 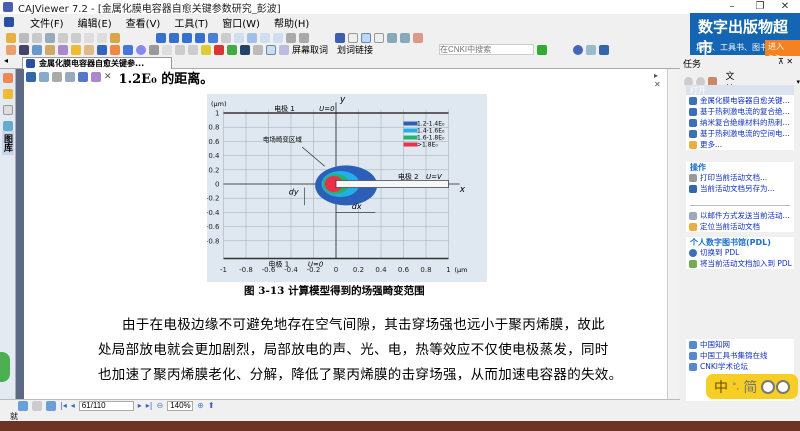 I want to click on menu-file: 文件(F), so click(x=47, y=22).